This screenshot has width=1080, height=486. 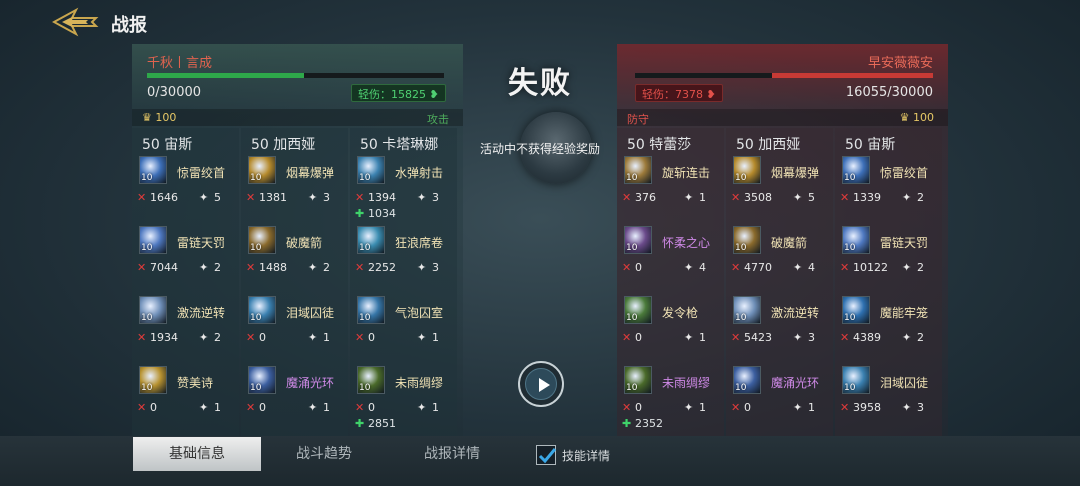 I want to click on page-title: 战报, so click(x=129, y=25).